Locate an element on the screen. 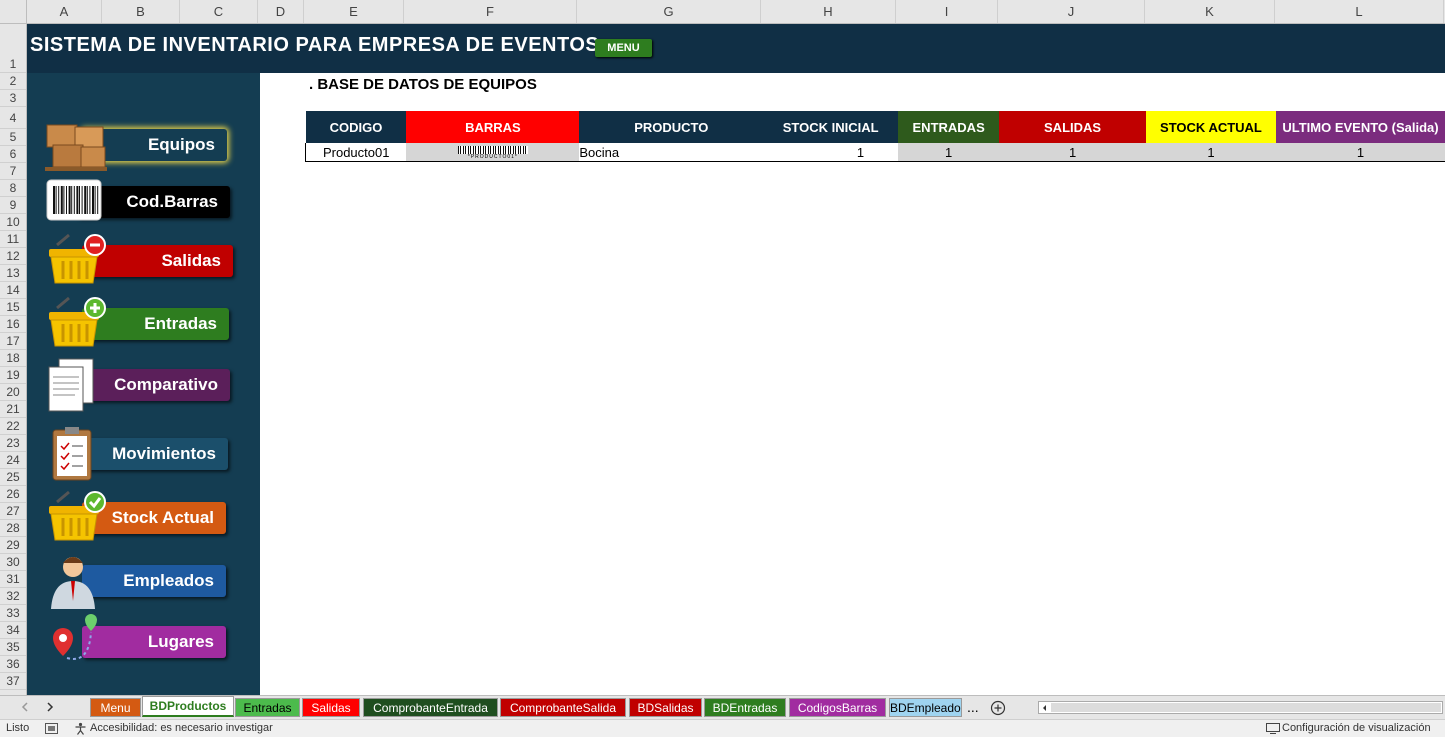  row-header-15: 15 is located at coordinates (13, 307).